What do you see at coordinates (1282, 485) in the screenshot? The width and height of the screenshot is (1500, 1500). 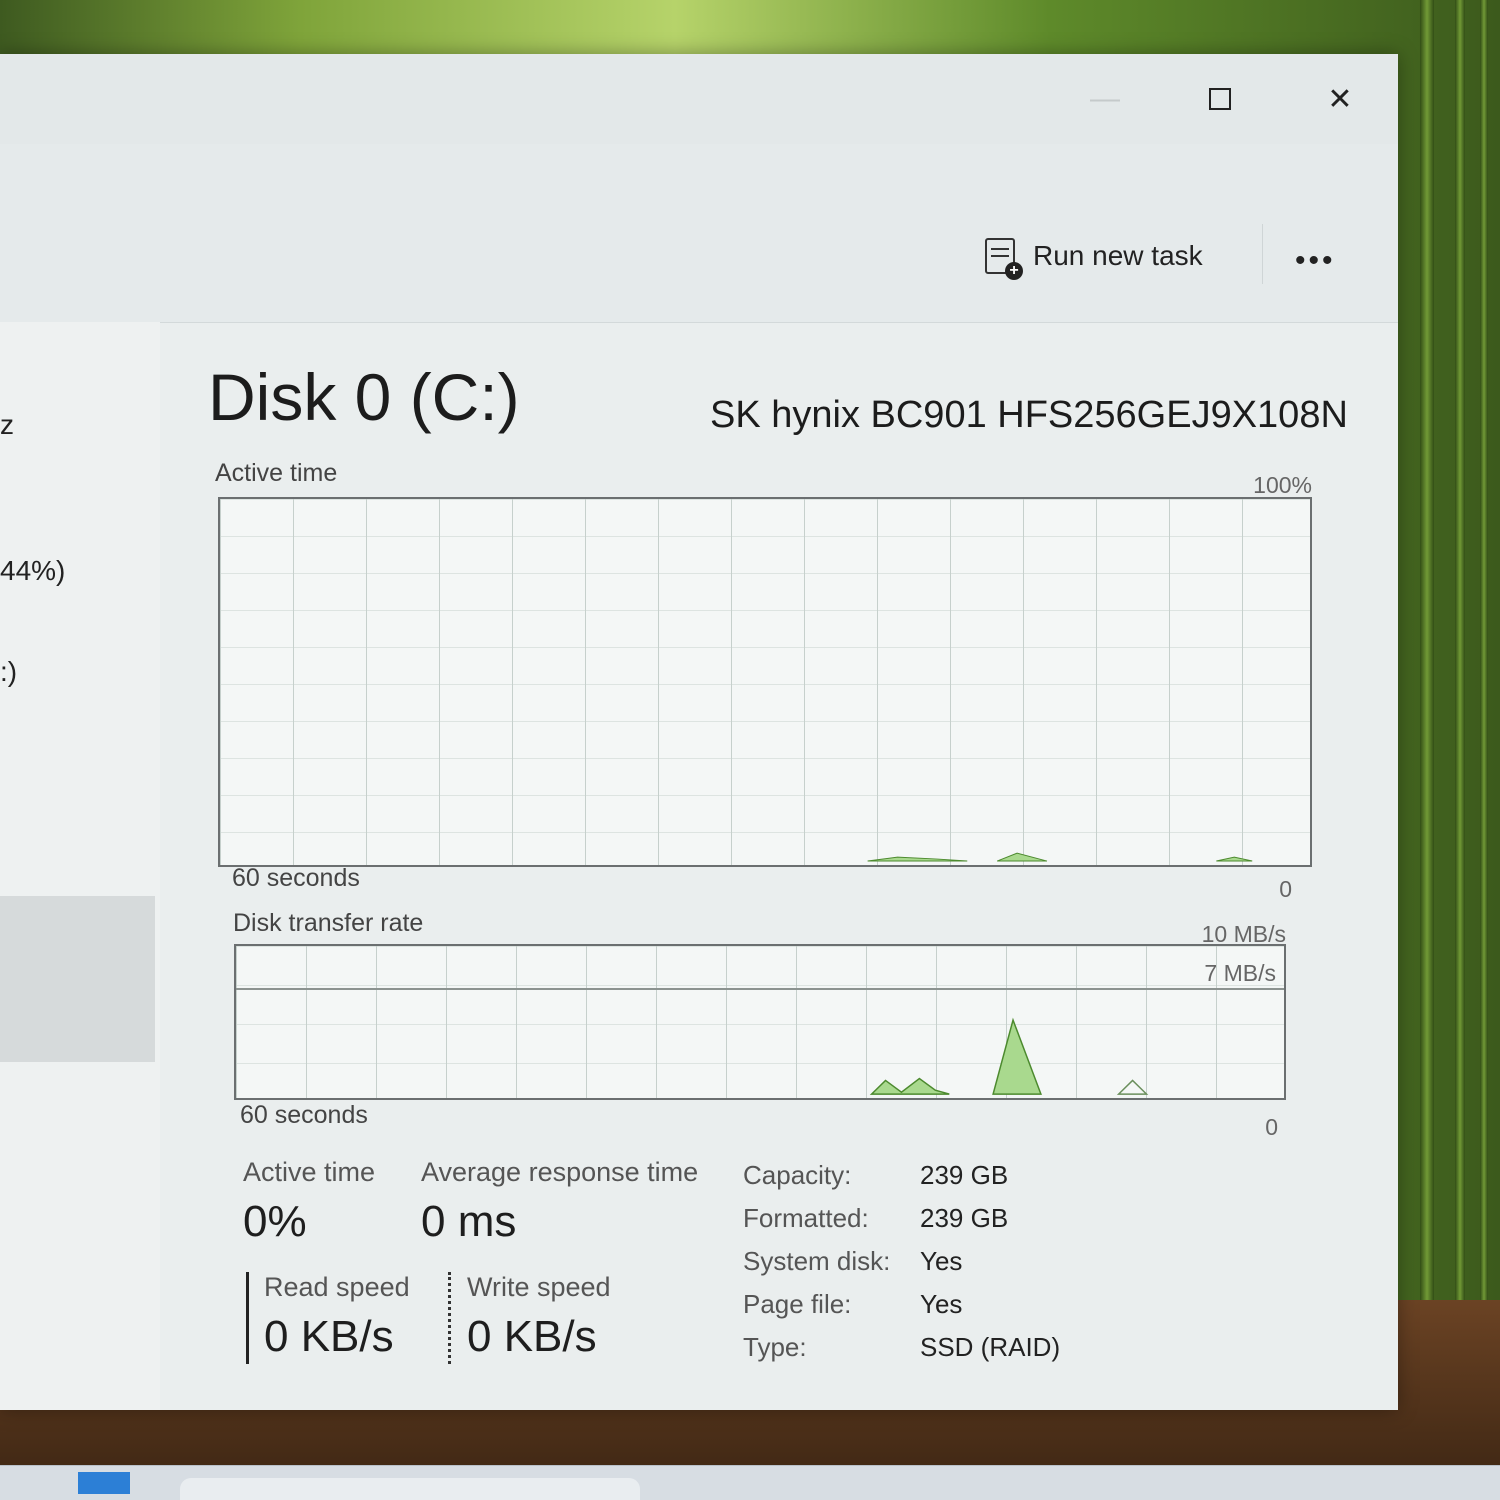 I see `active-time-max-label: 100%` at bounding box center [1282, 485].